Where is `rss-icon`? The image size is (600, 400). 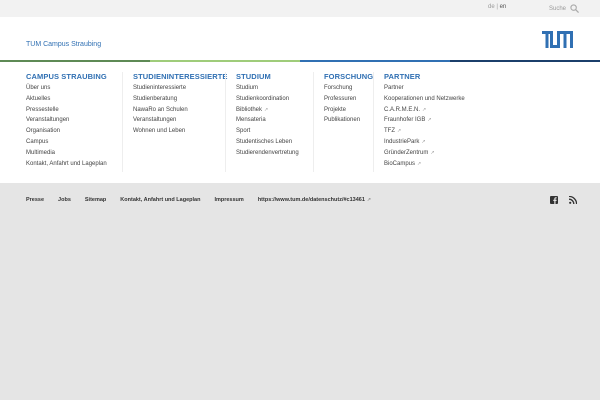
rss-icon is located at coordinates (573, 200).